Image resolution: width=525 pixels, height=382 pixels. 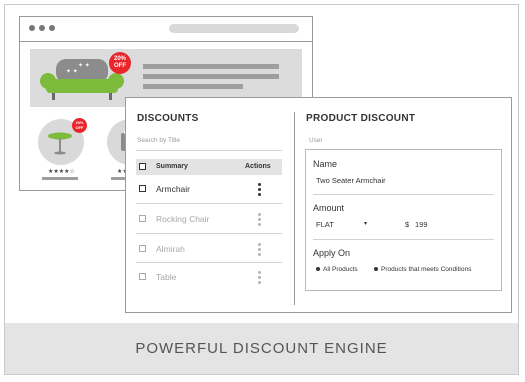 I want to click on summary-header: Summary, so click(x=172, y=166).